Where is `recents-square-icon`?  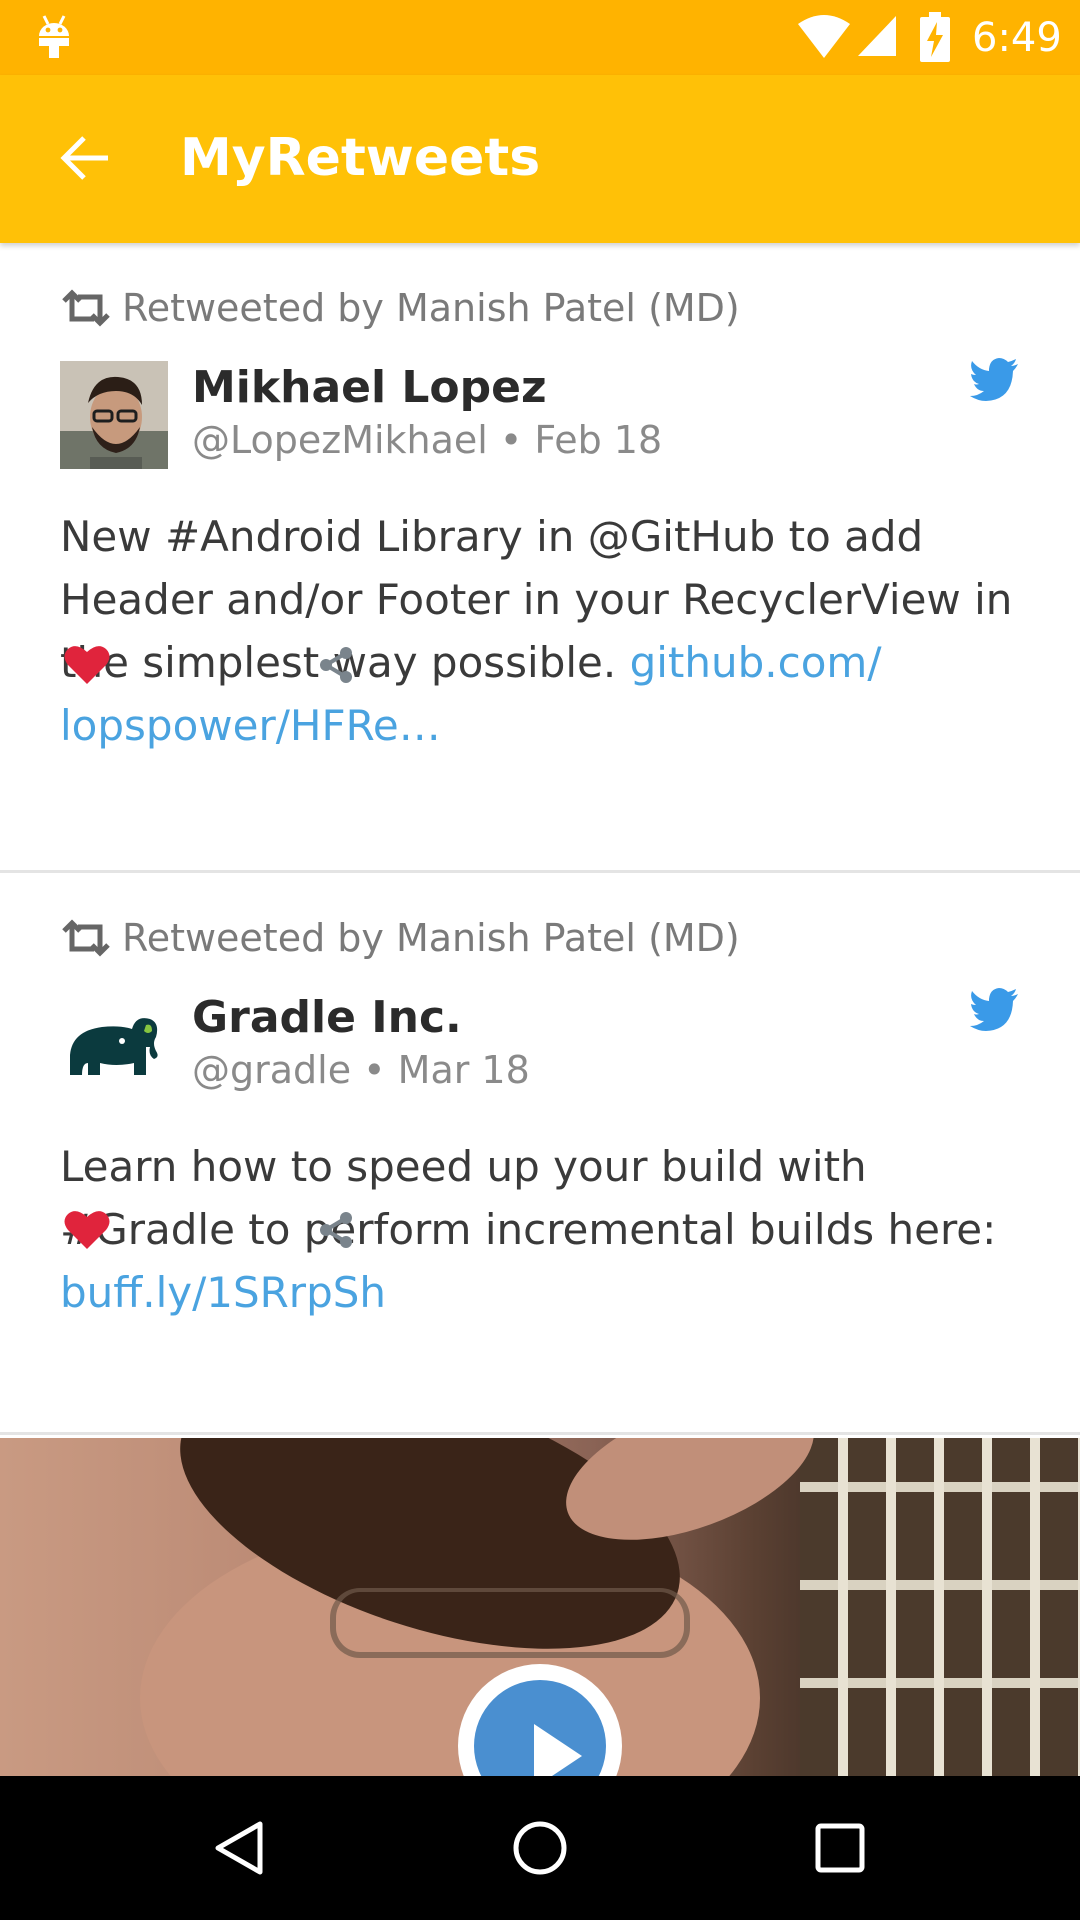 recents-square-icon is located at coordinates (840, 1848).